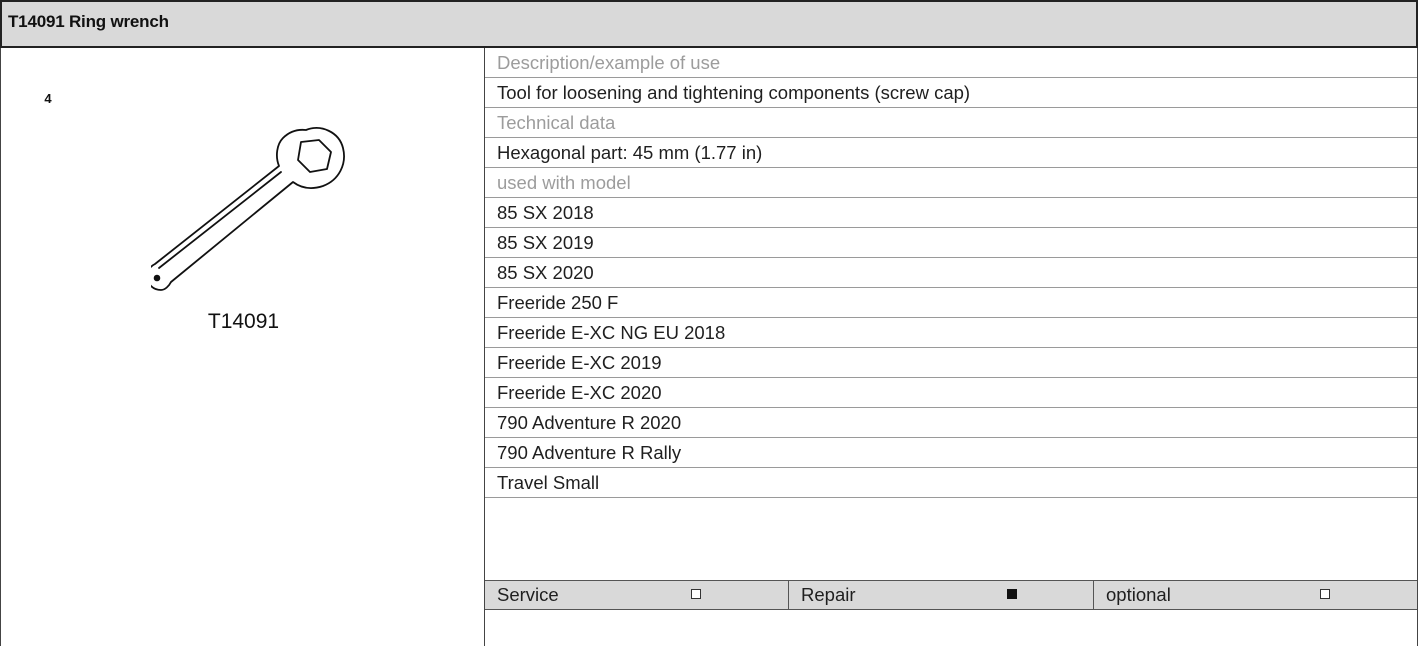 The image size is (1418, 646). Describe the element at coordinates (951, 273) in the screenshot. I see `model-item: 85 SX 2020` at that location.